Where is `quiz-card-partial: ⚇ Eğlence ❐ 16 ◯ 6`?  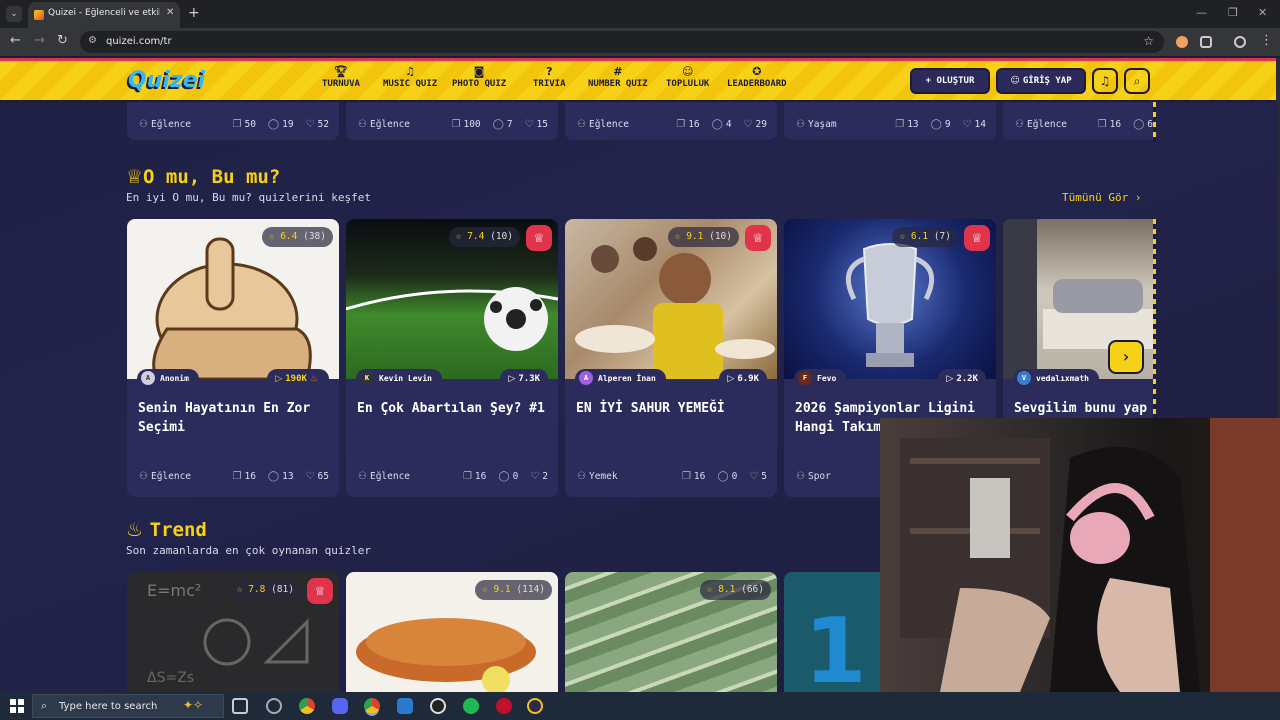
quiz-card-partial: ⚇ Eğlence ❐ 16 ◯ 6 is located at coordinates (1078, 121).